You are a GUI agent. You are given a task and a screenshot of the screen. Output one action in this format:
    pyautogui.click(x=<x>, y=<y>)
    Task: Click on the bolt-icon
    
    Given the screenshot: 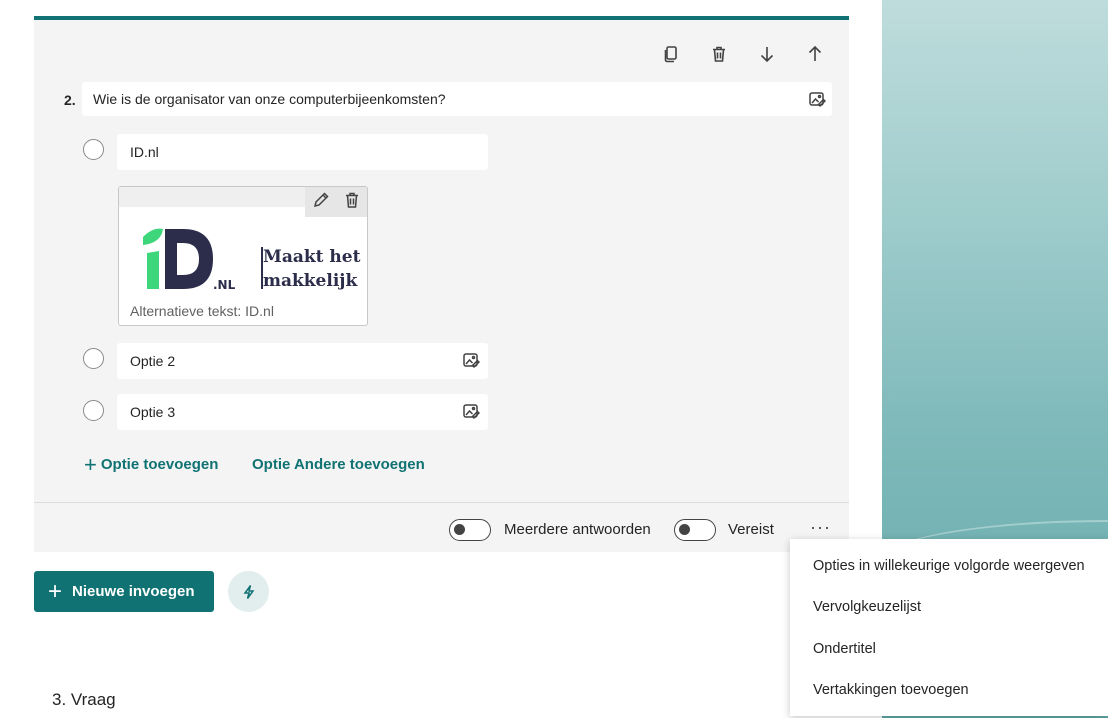 What is the action you would take?
    pyautogui.click(x=248, y=591)
    